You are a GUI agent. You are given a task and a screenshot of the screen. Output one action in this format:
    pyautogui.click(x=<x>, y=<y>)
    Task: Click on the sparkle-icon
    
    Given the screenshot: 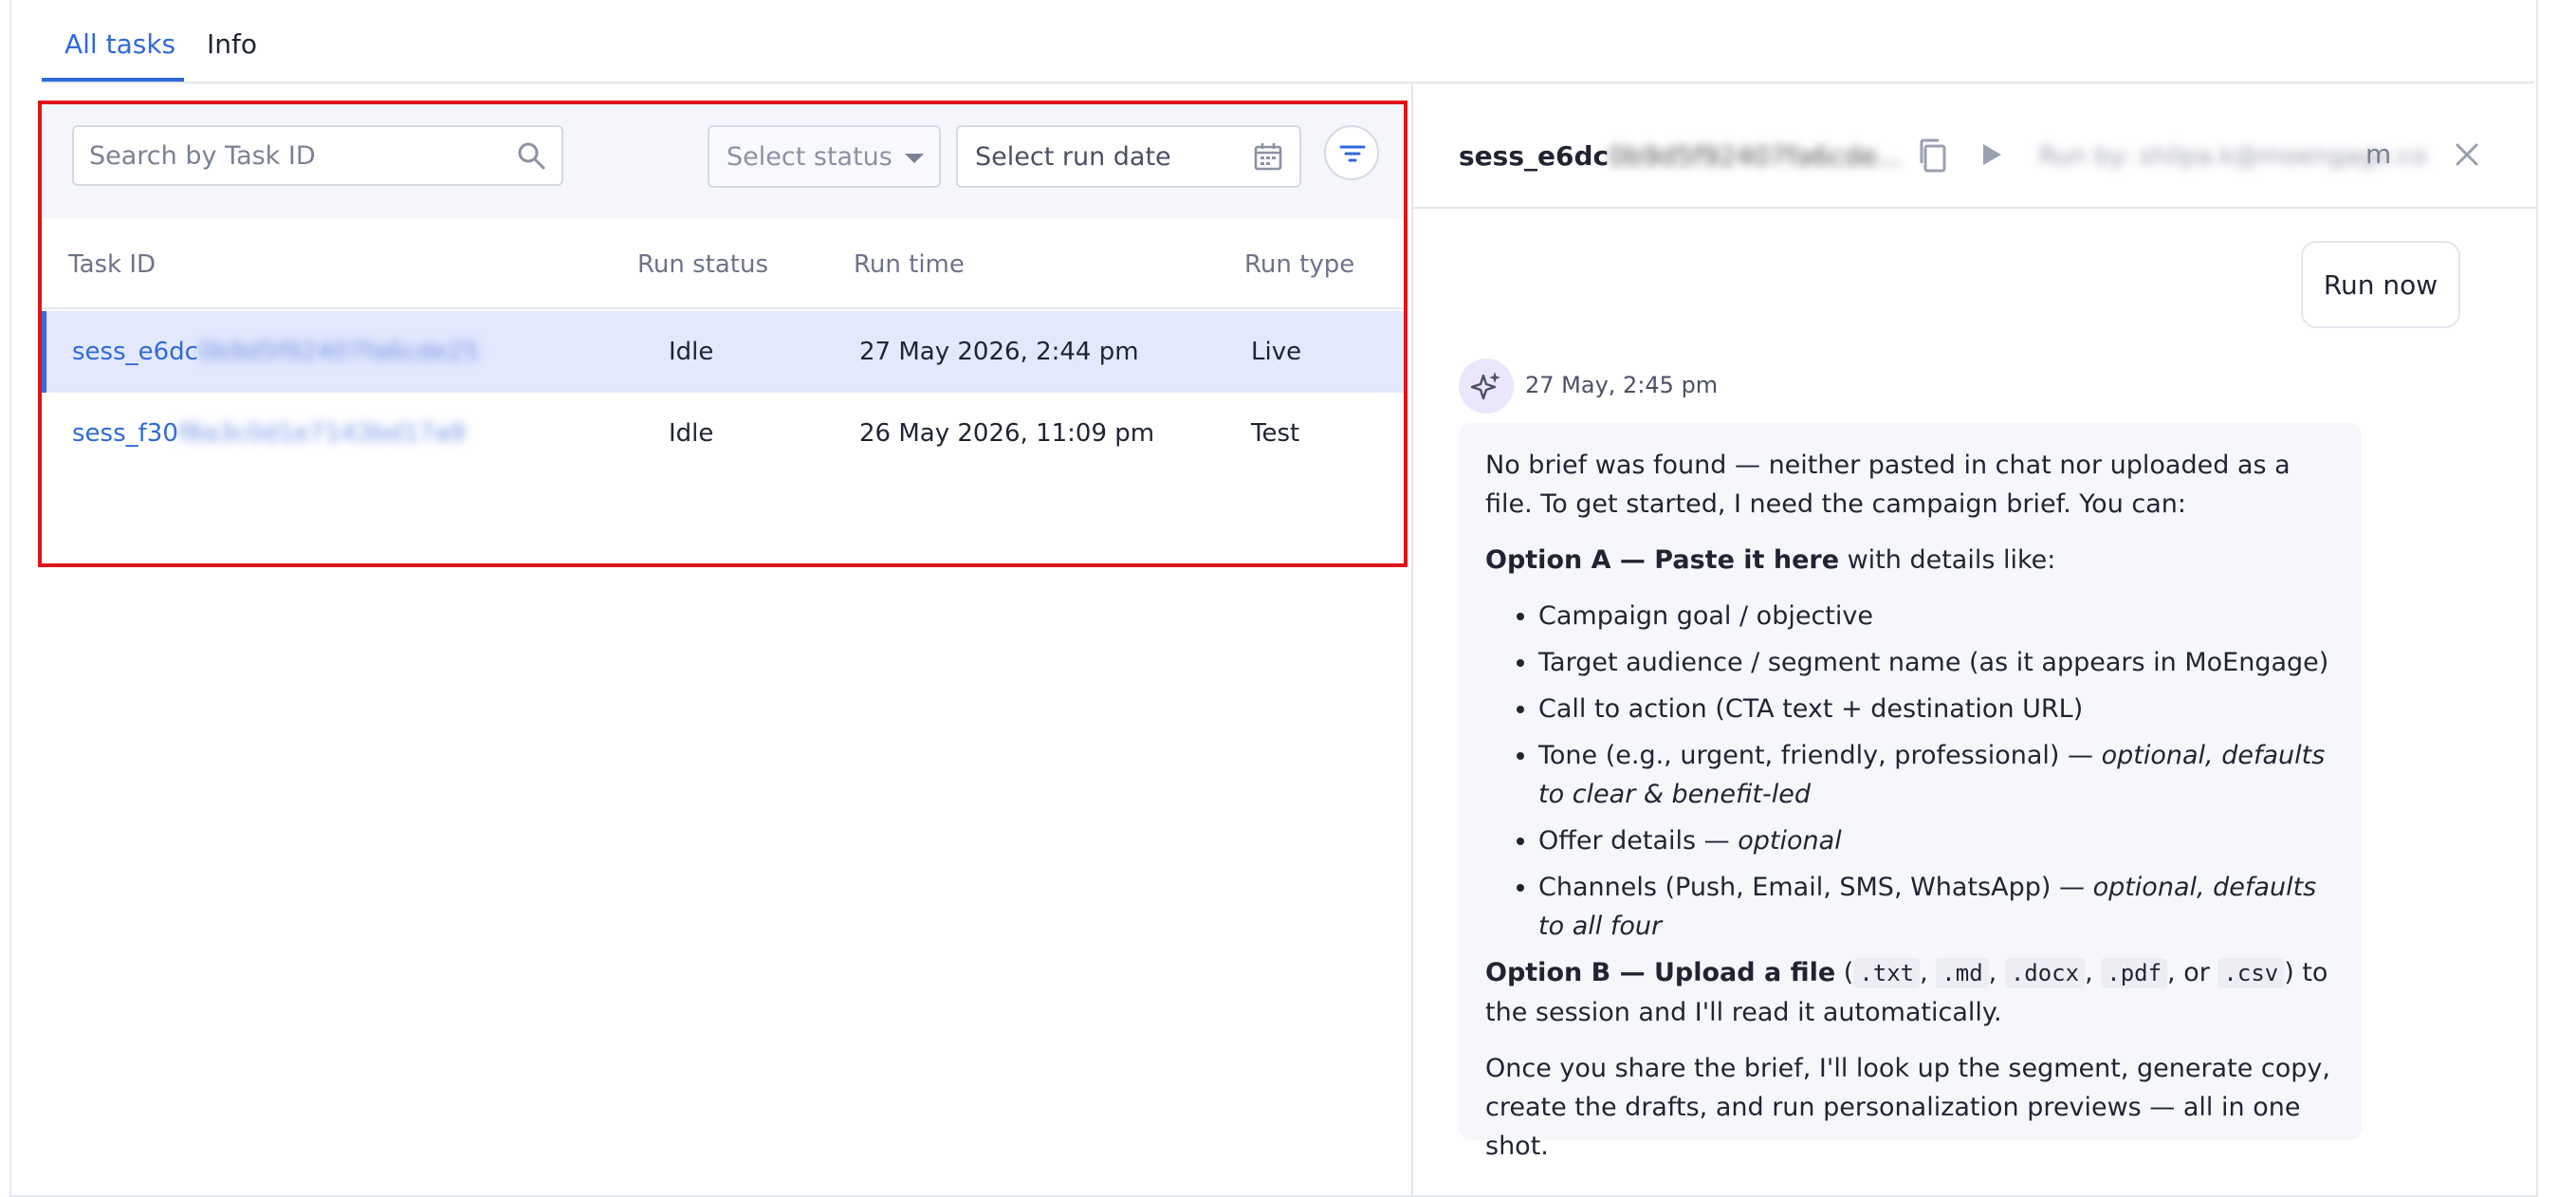 What is the action you would take?
    pyautogui.click(x=1485, y=386)
    